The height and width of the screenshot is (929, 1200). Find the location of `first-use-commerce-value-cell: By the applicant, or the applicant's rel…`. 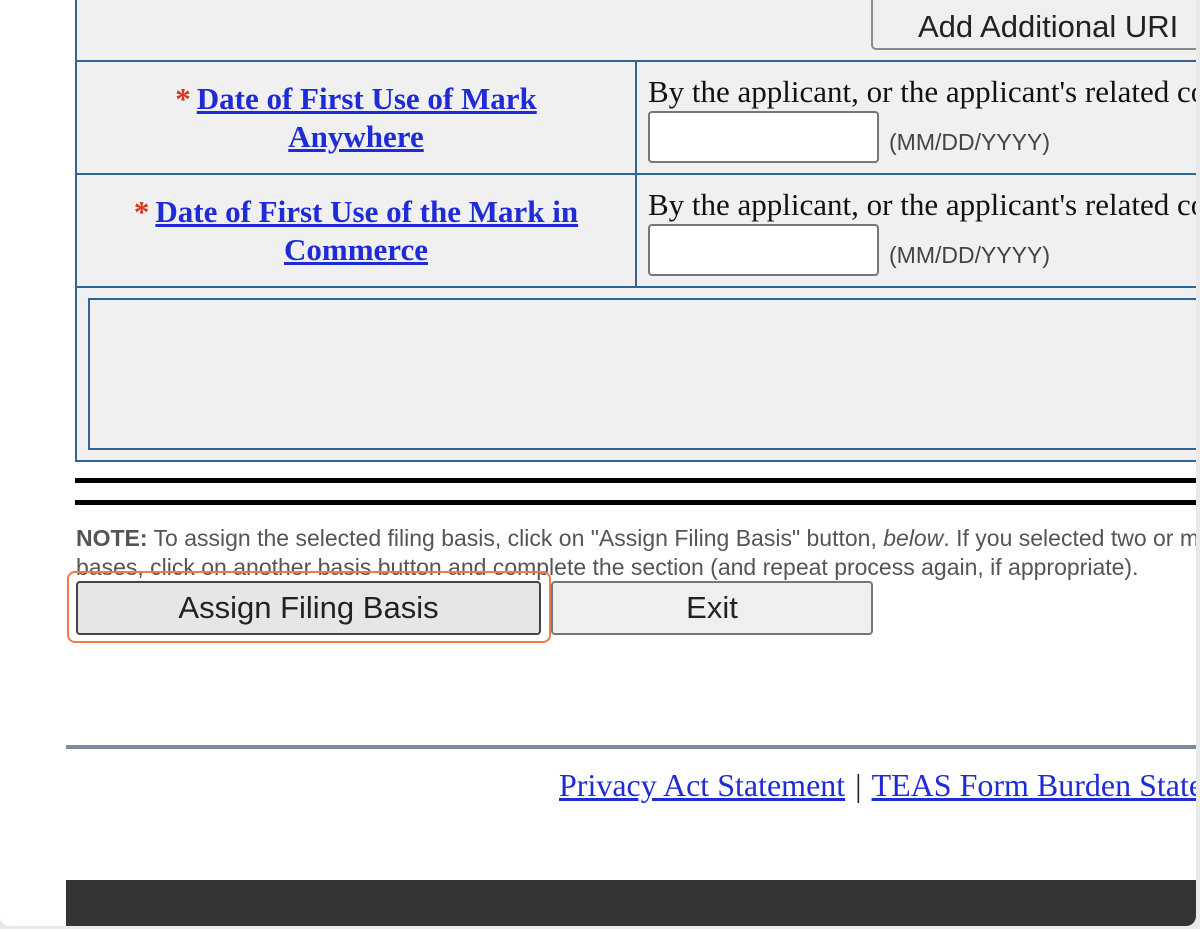

first-use-commerce-value-cell: By the applicant, or the applicant's rel… is located at coordinates (916, 230).